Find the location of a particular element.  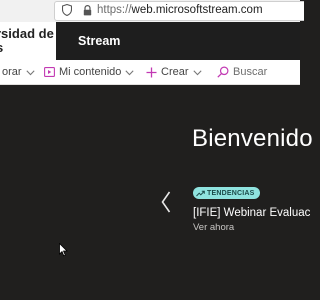

my-content-label: Mi contenido is located at coordinates (90, 72).